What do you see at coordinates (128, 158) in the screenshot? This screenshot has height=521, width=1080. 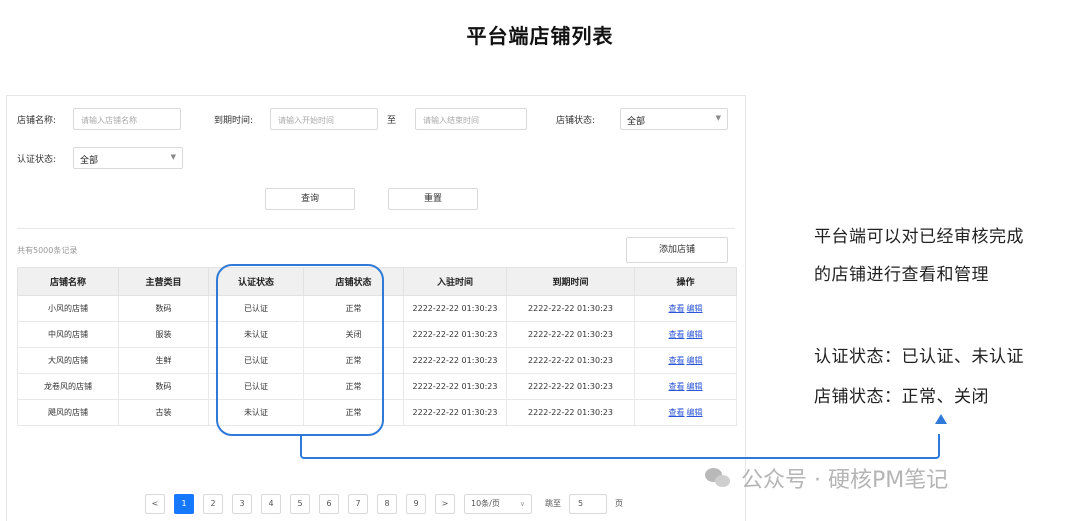 I see `cert-status-select: 全部 ▼` at bounding box center [128, 158].